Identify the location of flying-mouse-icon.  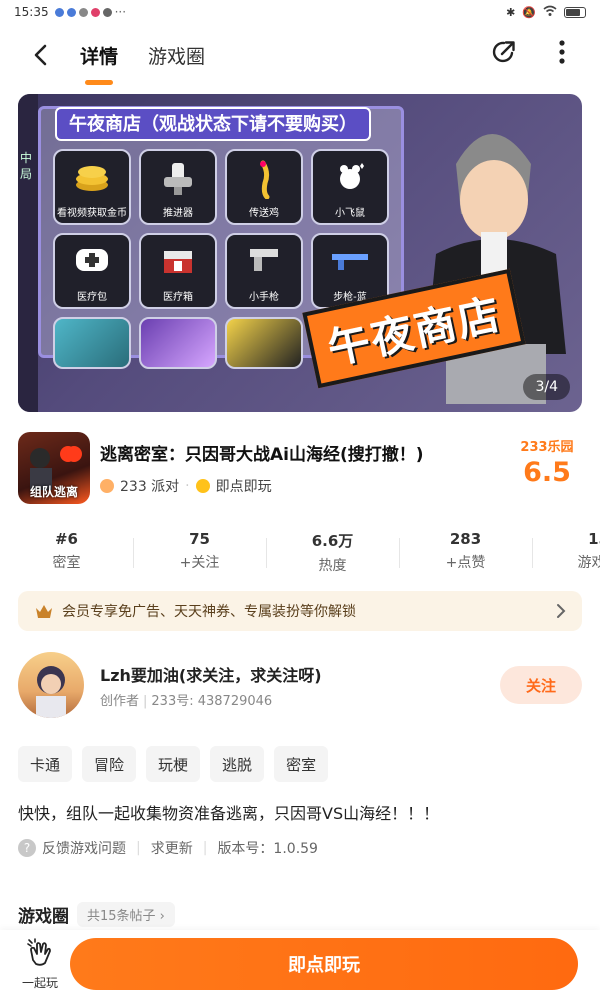
(350, 181).